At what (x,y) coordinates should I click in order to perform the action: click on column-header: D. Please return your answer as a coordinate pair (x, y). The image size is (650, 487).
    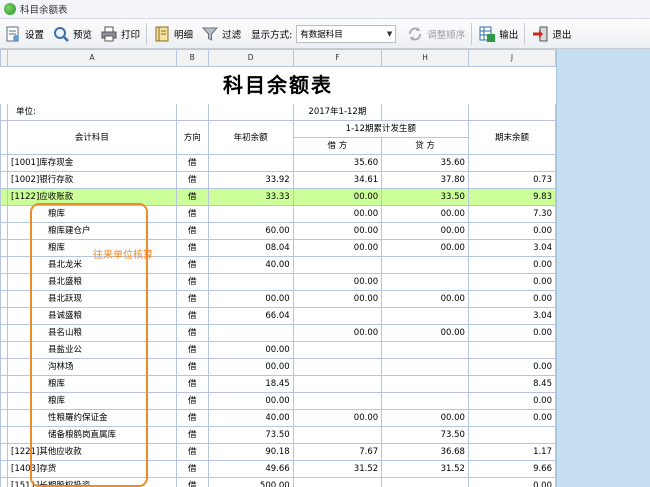
    Looking at the image, I should click on (250, 58).